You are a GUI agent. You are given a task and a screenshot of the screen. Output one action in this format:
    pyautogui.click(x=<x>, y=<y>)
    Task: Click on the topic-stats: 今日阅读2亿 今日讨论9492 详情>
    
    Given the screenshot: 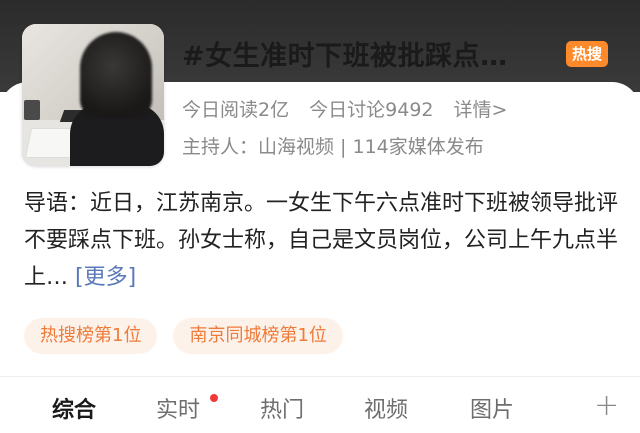 What is the action you would take?
    pyautogui.click(x=351, y=108)
    